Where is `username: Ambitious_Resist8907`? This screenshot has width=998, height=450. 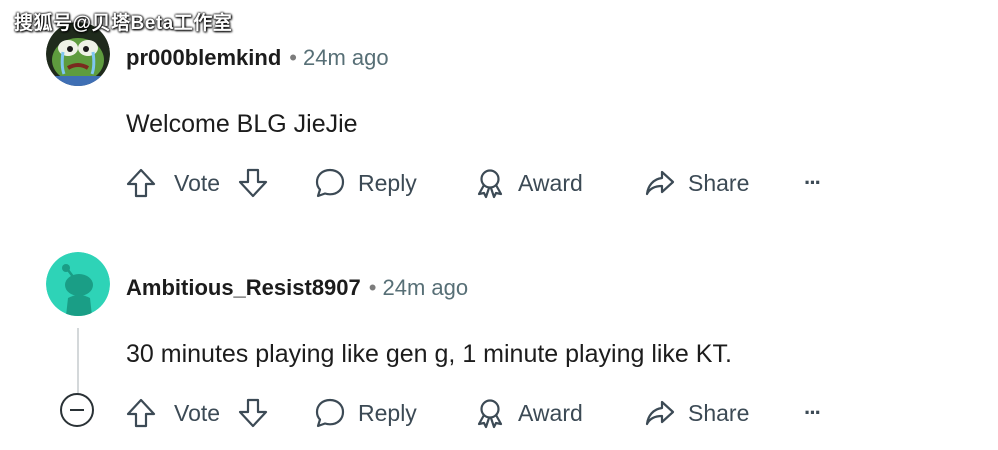
username: Ambitious_Resist8907 is located at coordinates (243, 287).